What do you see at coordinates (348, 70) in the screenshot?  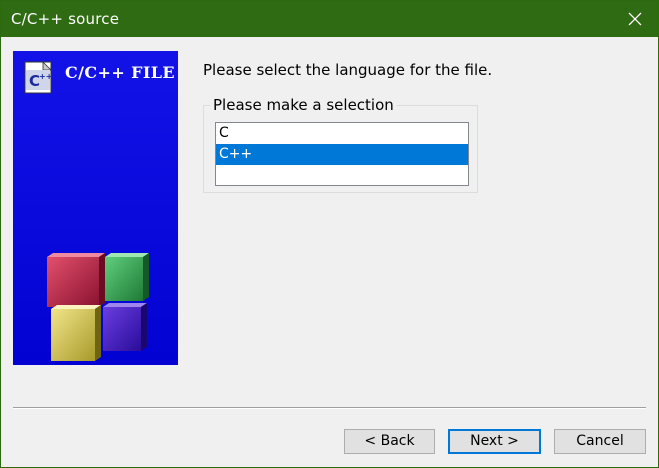 I see `language-prompt: Please select the language for the file.` at bounding box center [348, 70].